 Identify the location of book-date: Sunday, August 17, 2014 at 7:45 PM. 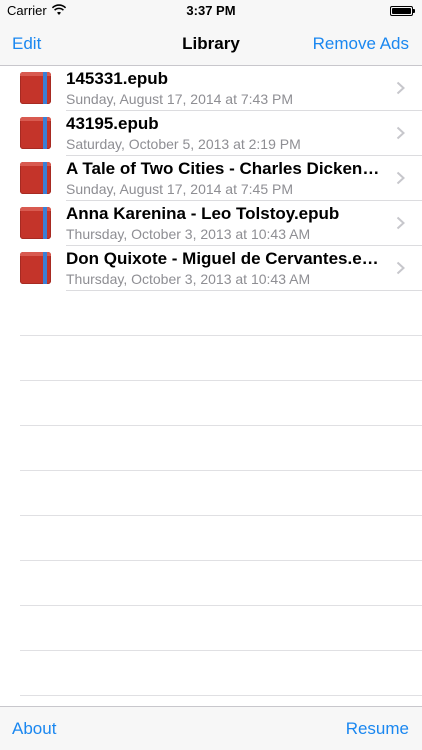
(180, 189).